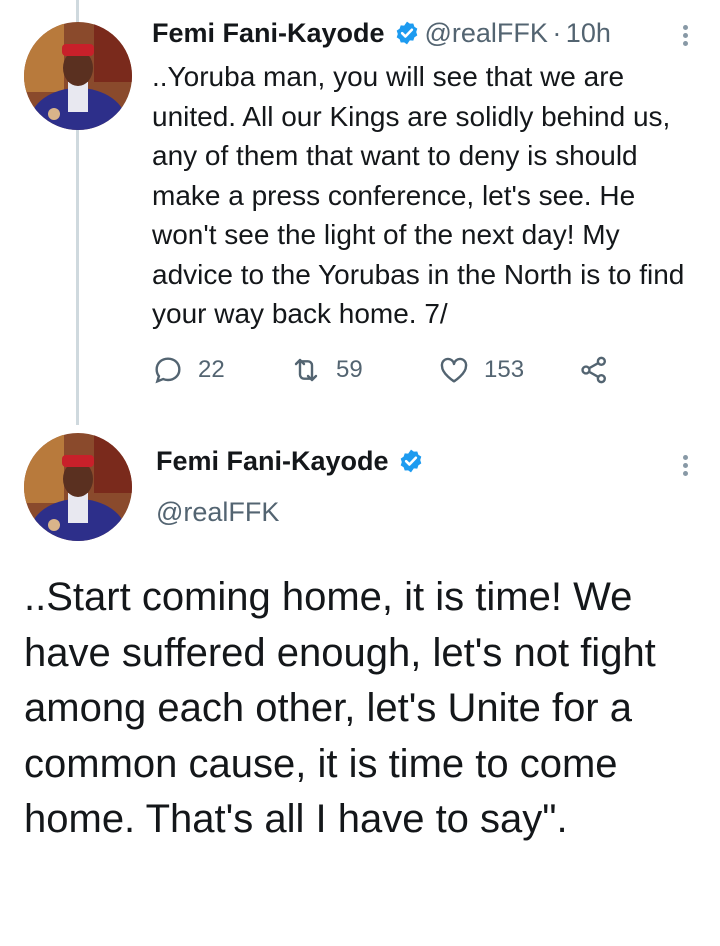 The image size is (720, 946). What do you see at coordinates (306, 370) in the screenshot?
I see `retweet-icon` at bounding box center [306, 370].